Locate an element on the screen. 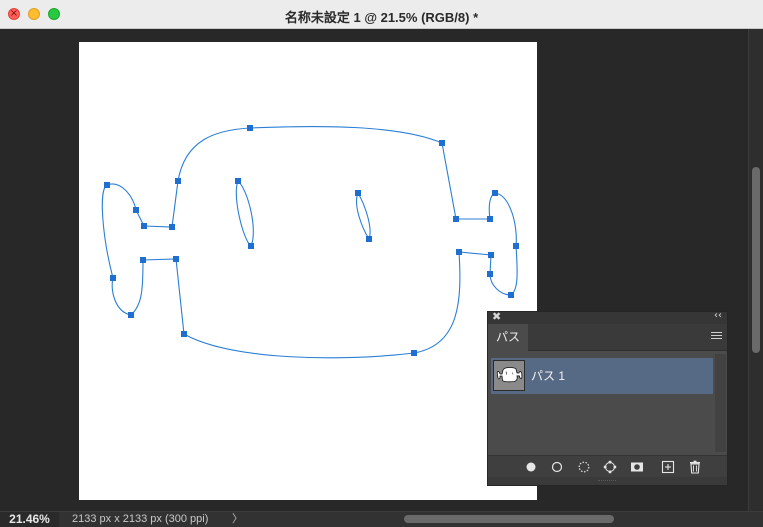 The height and width of the screenshot is (527, 763). paths-panel: ✖ ‹‹ パス パス 1 is located at coordinates (607, 398).